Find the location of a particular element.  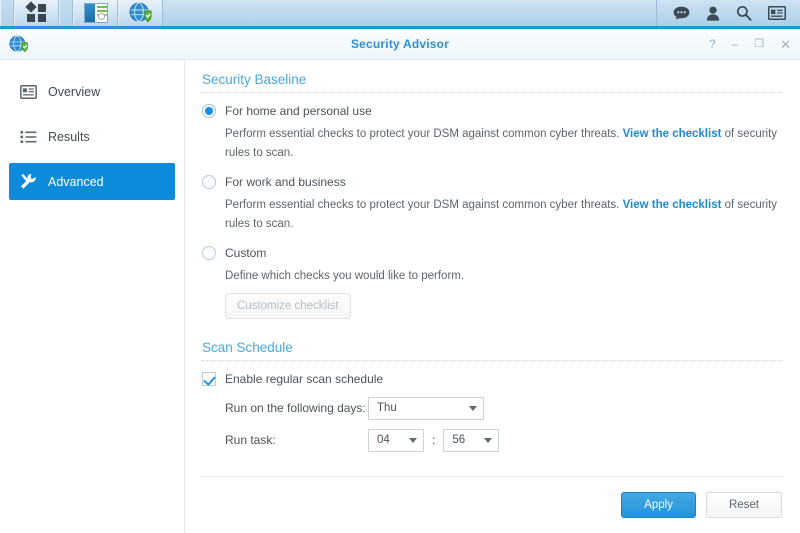

taskbar-security-advisor-button is located at coordinates (140, 13).